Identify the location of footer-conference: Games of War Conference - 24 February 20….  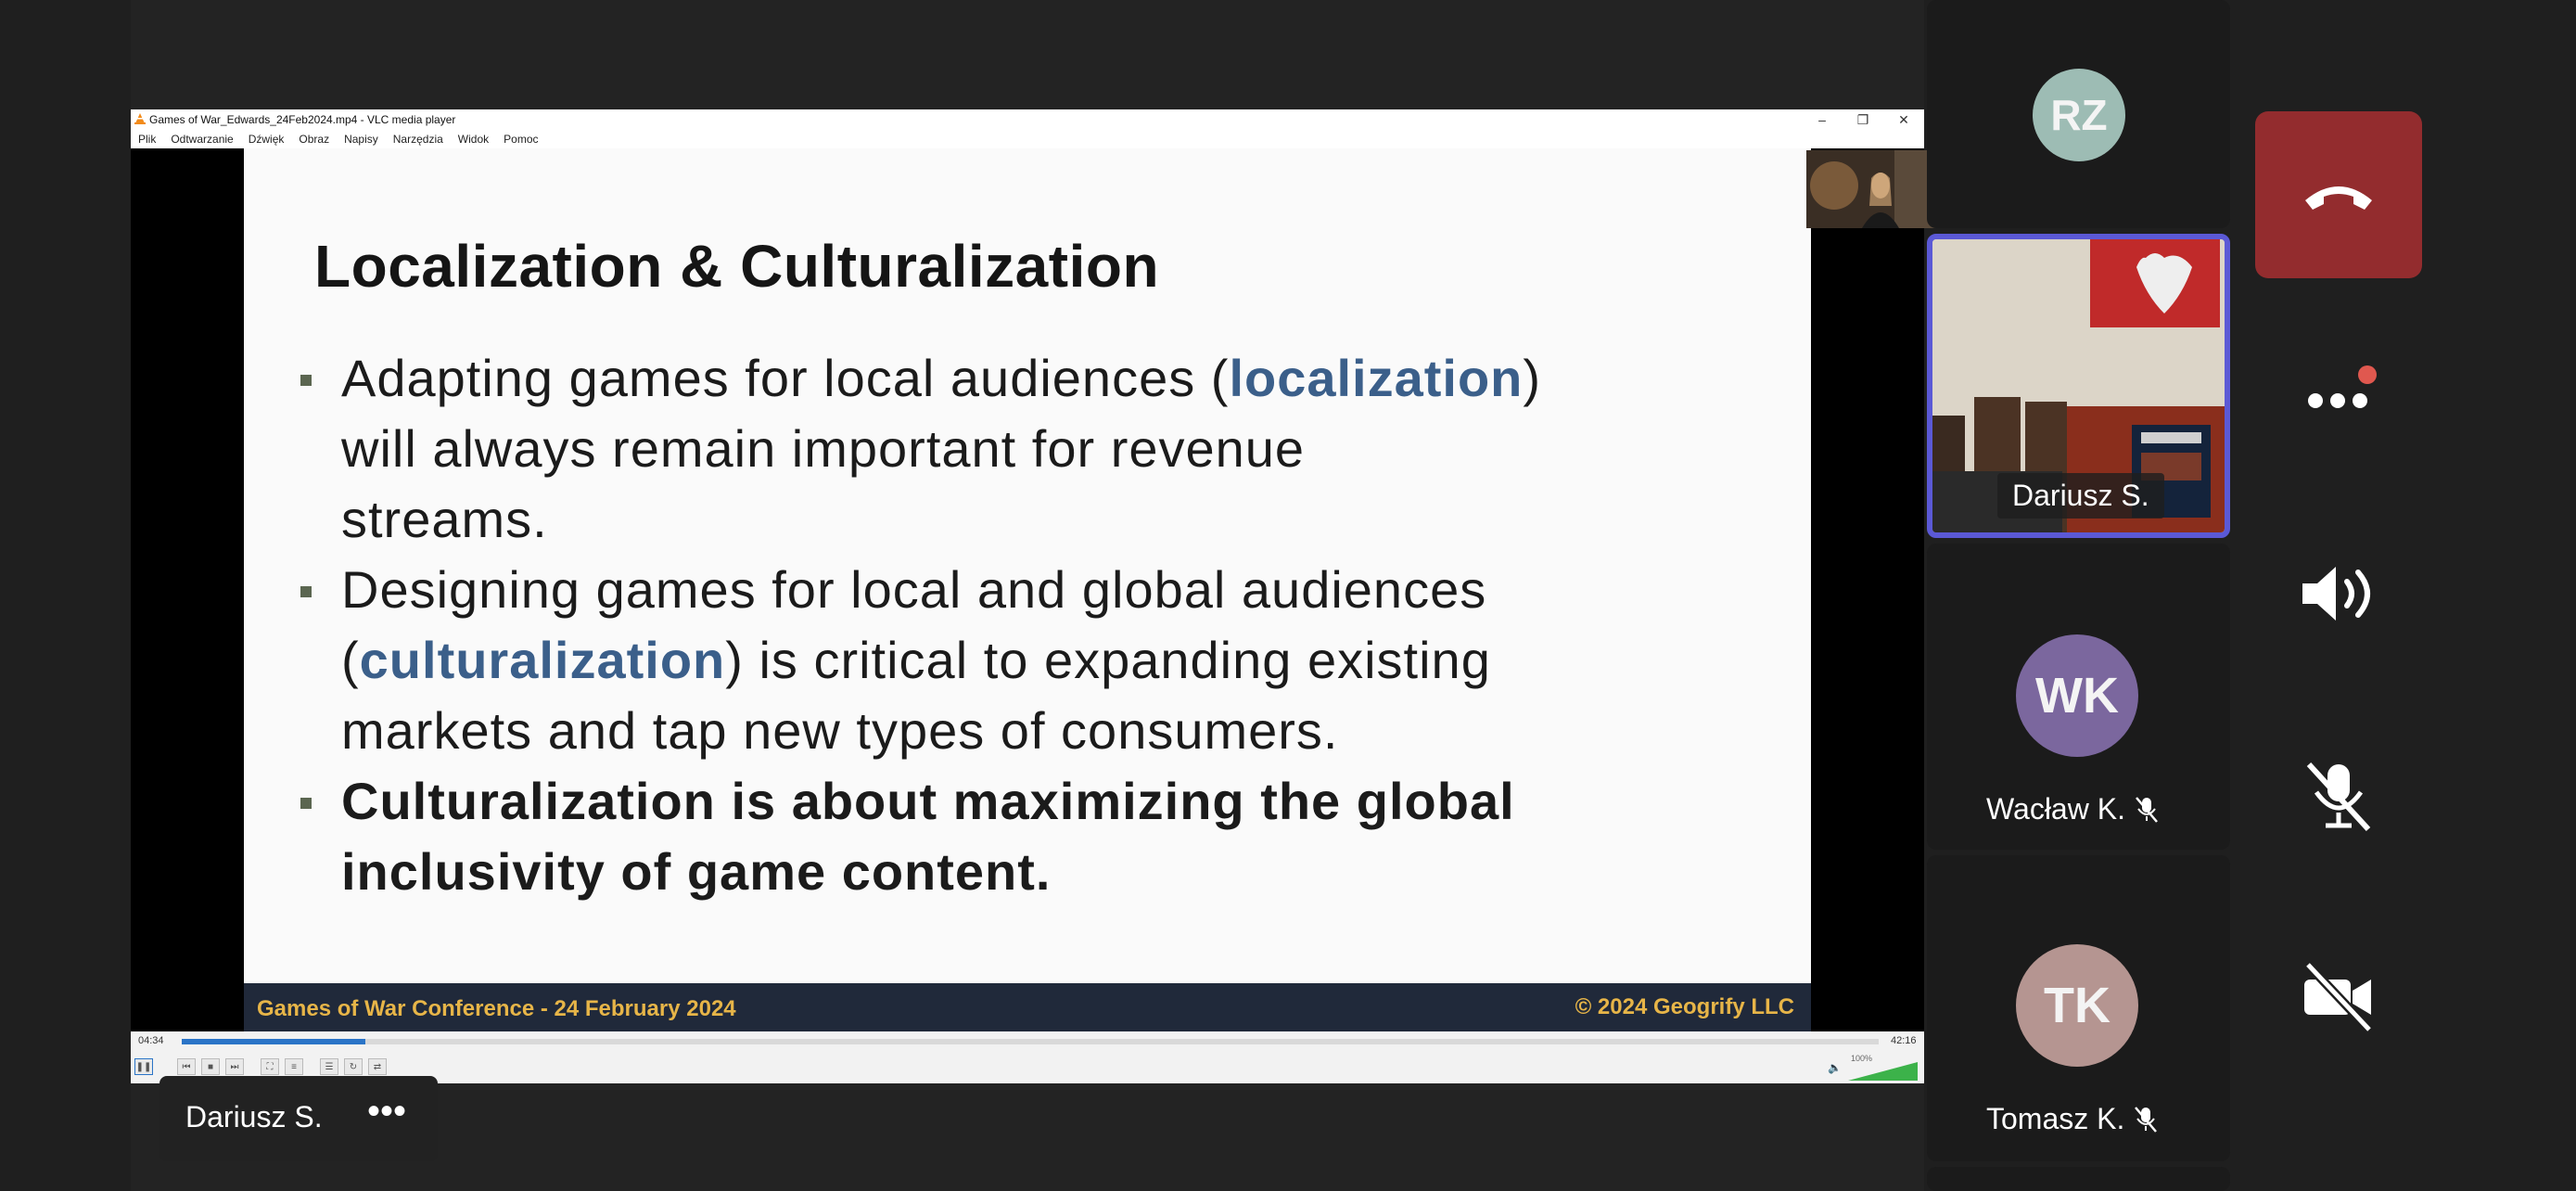
(496, 1008).